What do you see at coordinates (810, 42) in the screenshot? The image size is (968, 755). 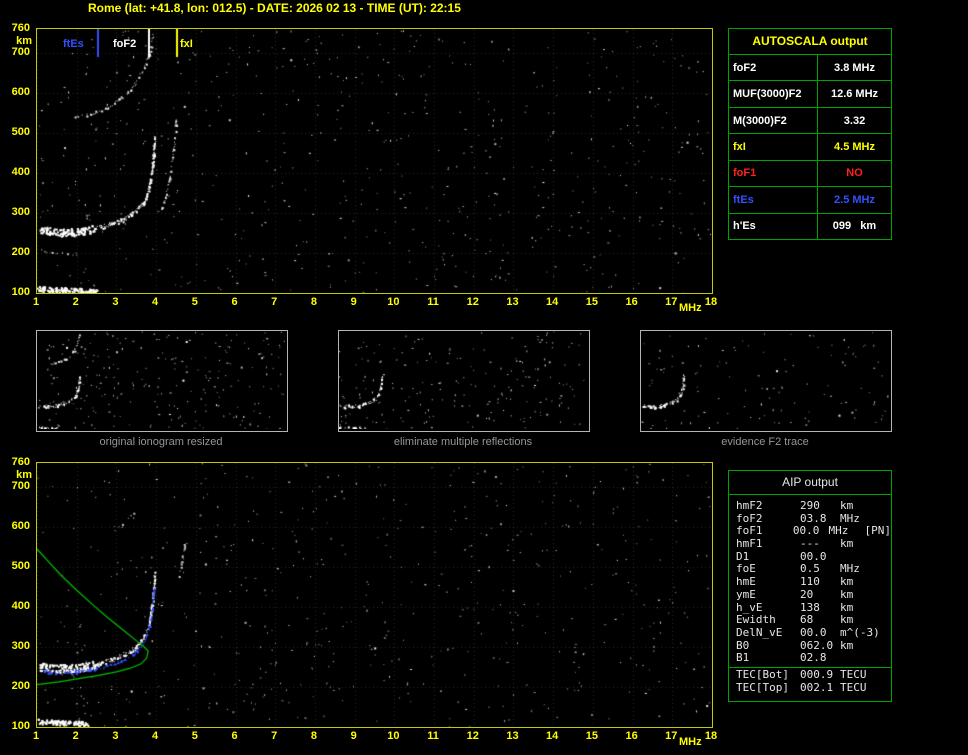 I see `autoscala-table-title: AUTOSCALA output` at bounding box center [810, 42].